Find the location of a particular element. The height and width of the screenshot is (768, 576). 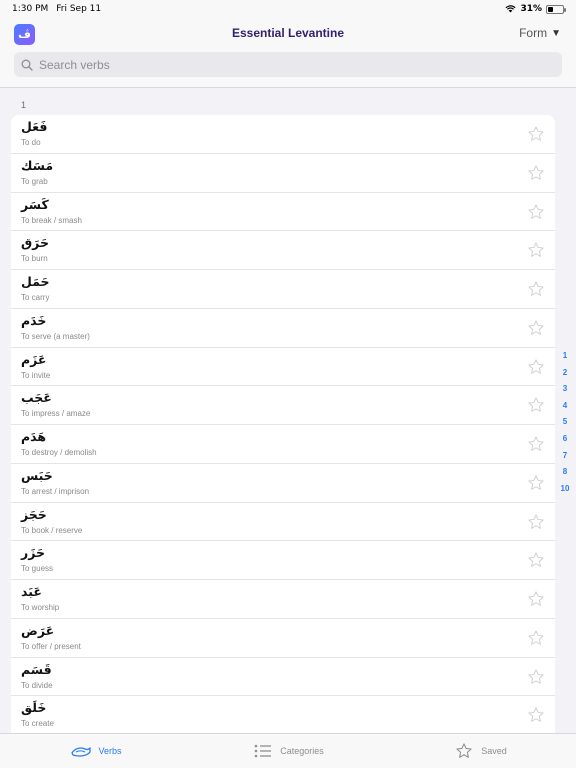

status-time: 1:30 PM is located at coordinates (30, 9).